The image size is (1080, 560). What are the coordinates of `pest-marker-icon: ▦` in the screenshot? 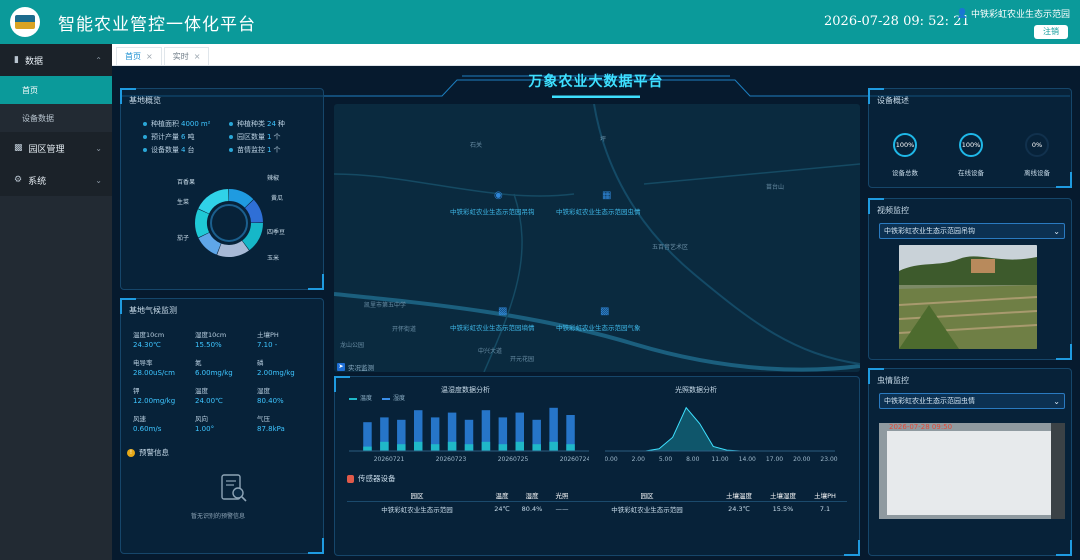 It's located at (607, 195).